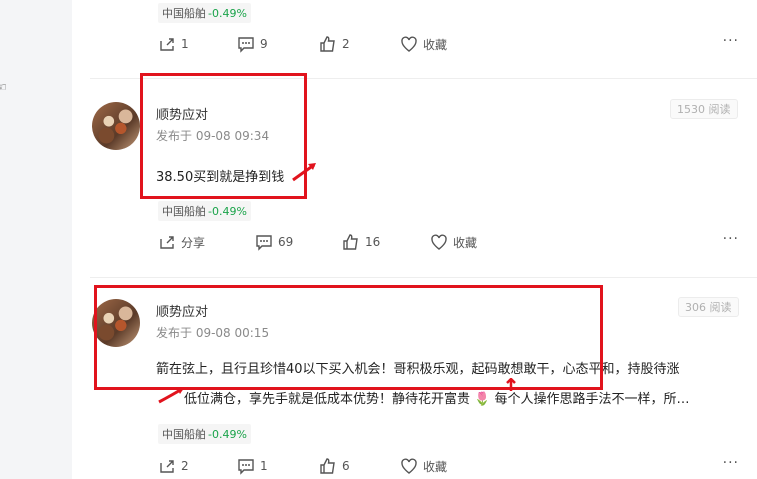 Image resolution: width=757 pixels, height=479 pixels. What do you see at coordinates (181, 242) in the screenshot?
I see `share-button: 分享` at bounding box center [181, 242].